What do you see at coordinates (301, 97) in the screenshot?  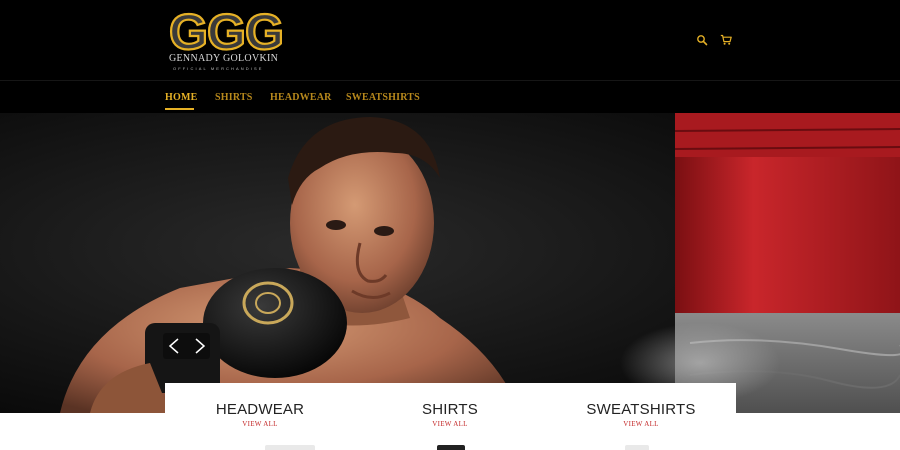 I see `nav-headwear: HEADWEAR` at bounding box center [301, 97].